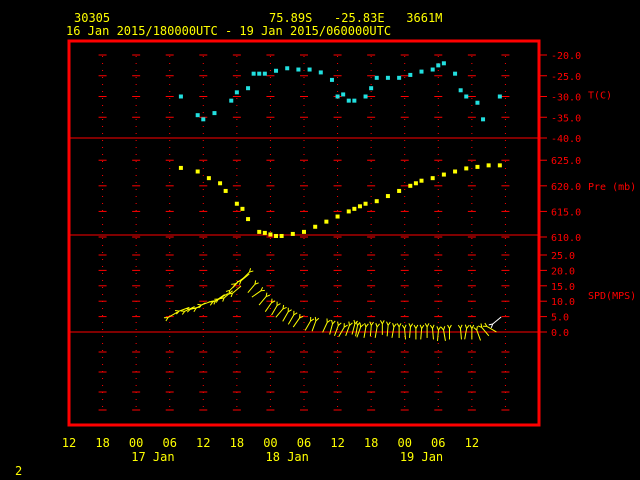  Describe the element at coordinates (566, 161) in the screenshot. I see `y-tick-label: 625.0` at that location.